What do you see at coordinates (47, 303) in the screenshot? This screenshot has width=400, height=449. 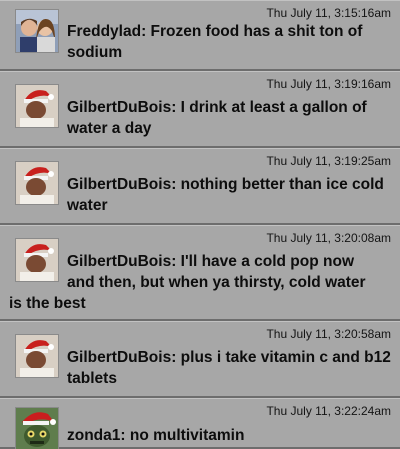 I see `message-line: is the best` at bounding box center [47, 303].